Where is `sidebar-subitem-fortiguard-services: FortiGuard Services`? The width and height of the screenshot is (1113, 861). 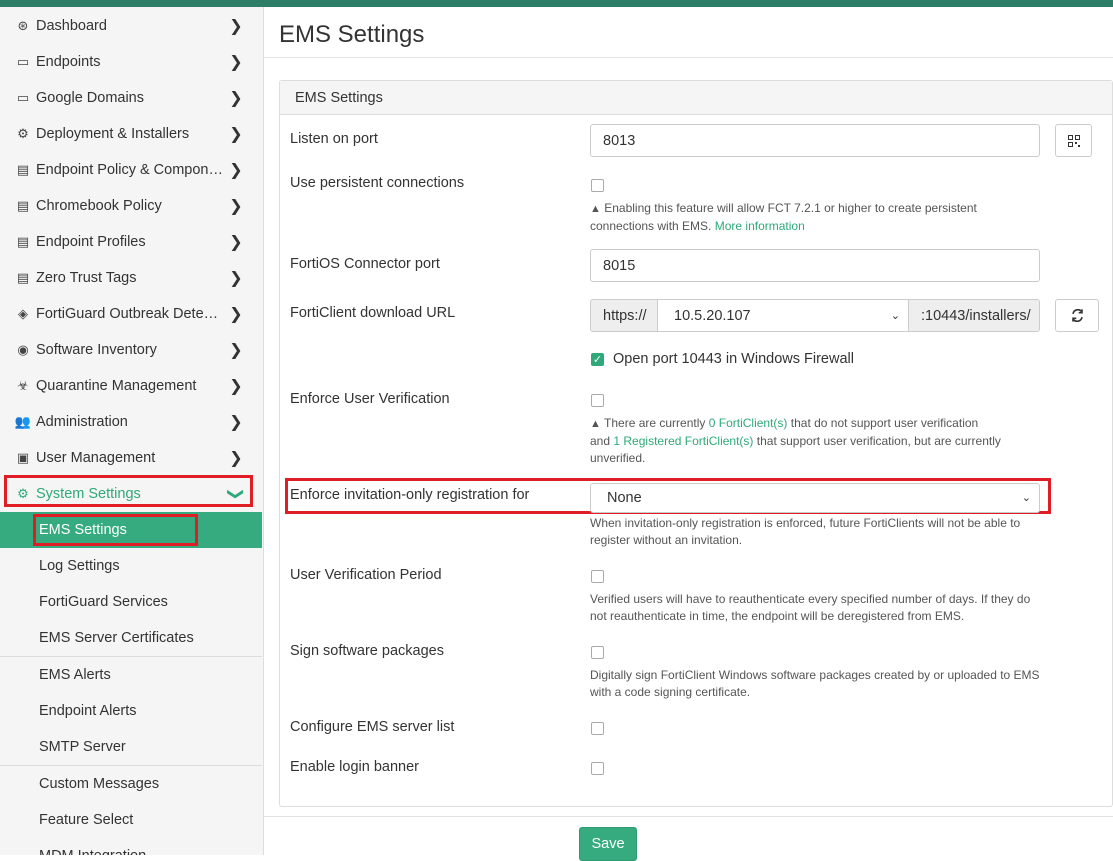
sidebar-subitem-fortiguard-services: FortiGuard Services is located at coordinates (131, 602).